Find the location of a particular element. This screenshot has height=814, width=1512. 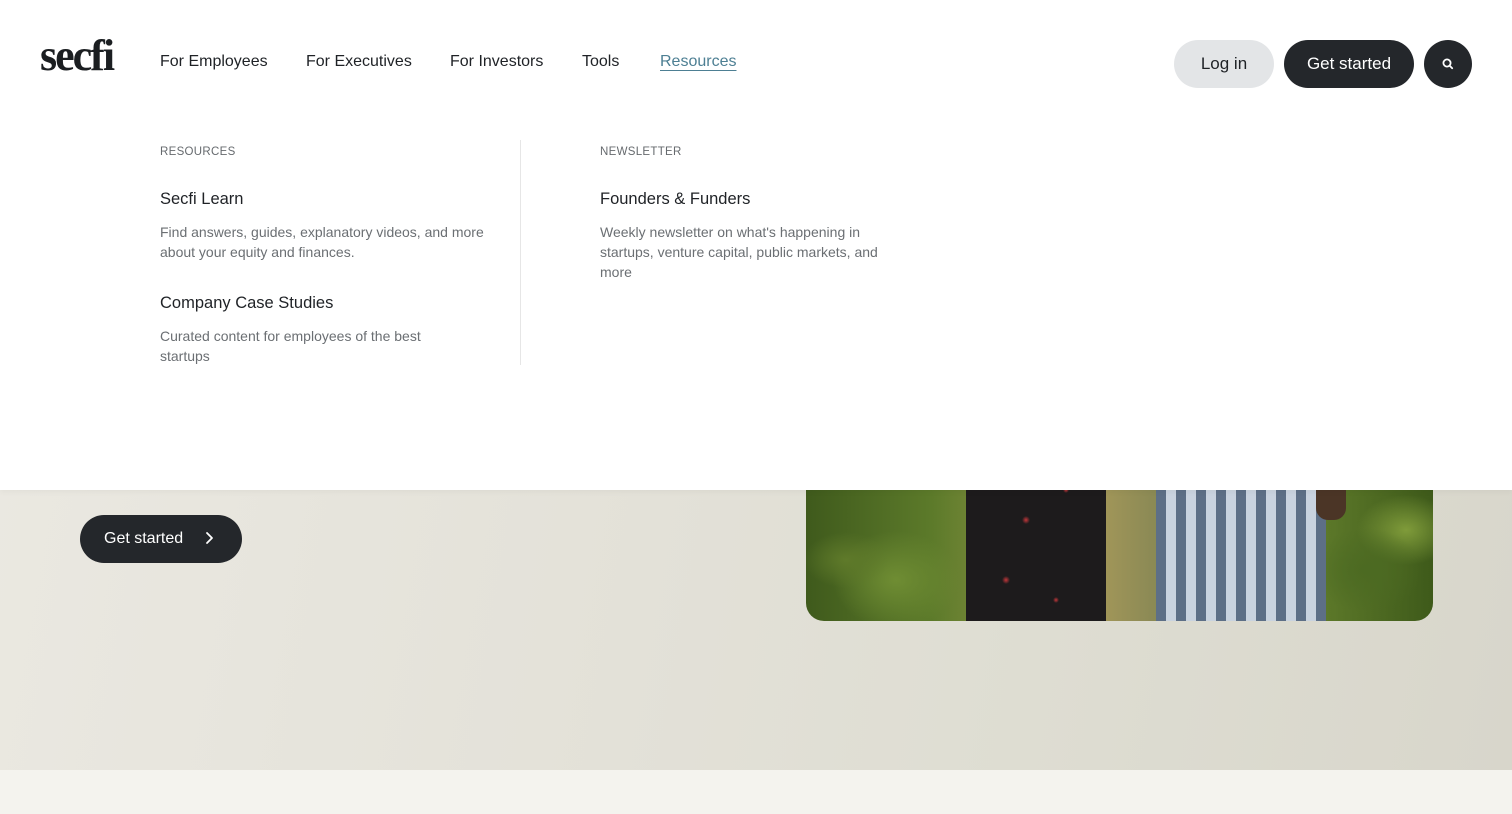

nav-item-resources: Resources is located at coordinates (698, 62).